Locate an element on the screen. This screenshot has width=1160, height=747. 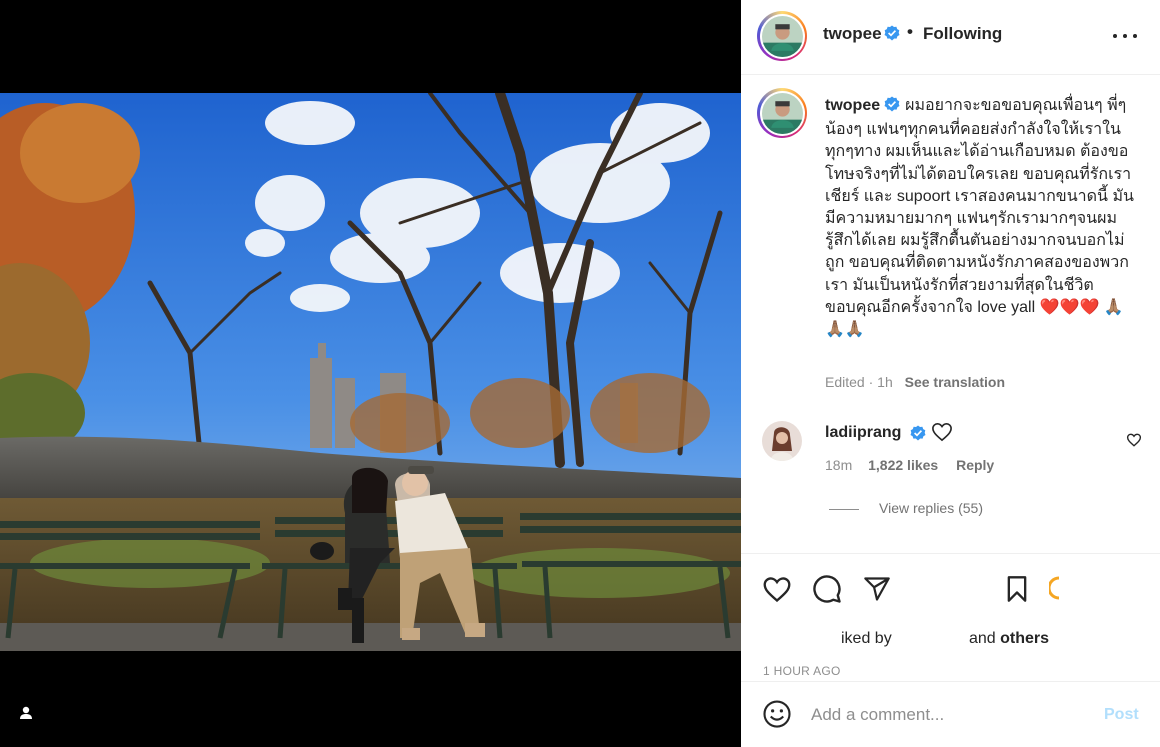
emoji-icon is located at coordinates (777, 716).